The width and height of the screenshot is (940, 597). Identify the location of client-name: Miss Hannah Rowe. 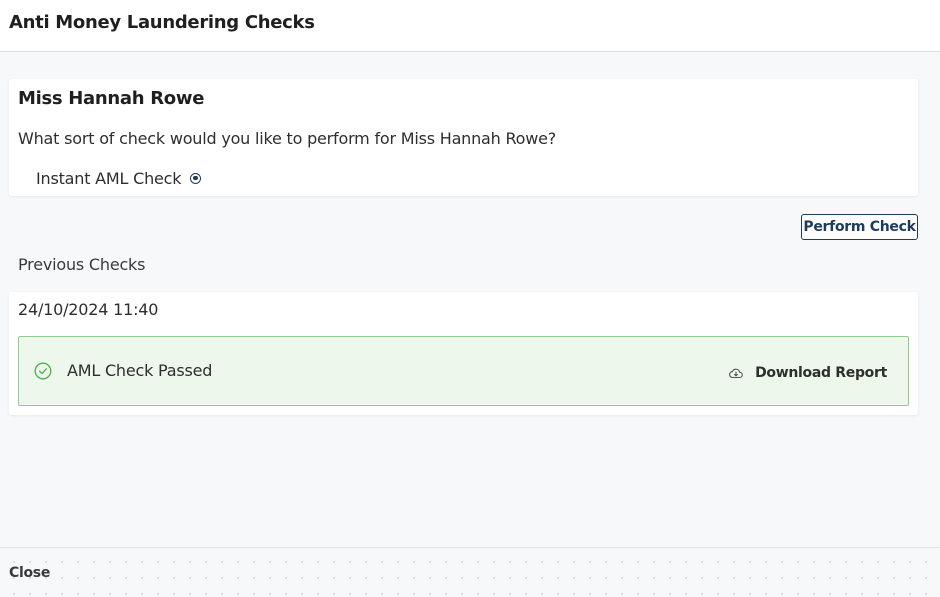
(111, 98).